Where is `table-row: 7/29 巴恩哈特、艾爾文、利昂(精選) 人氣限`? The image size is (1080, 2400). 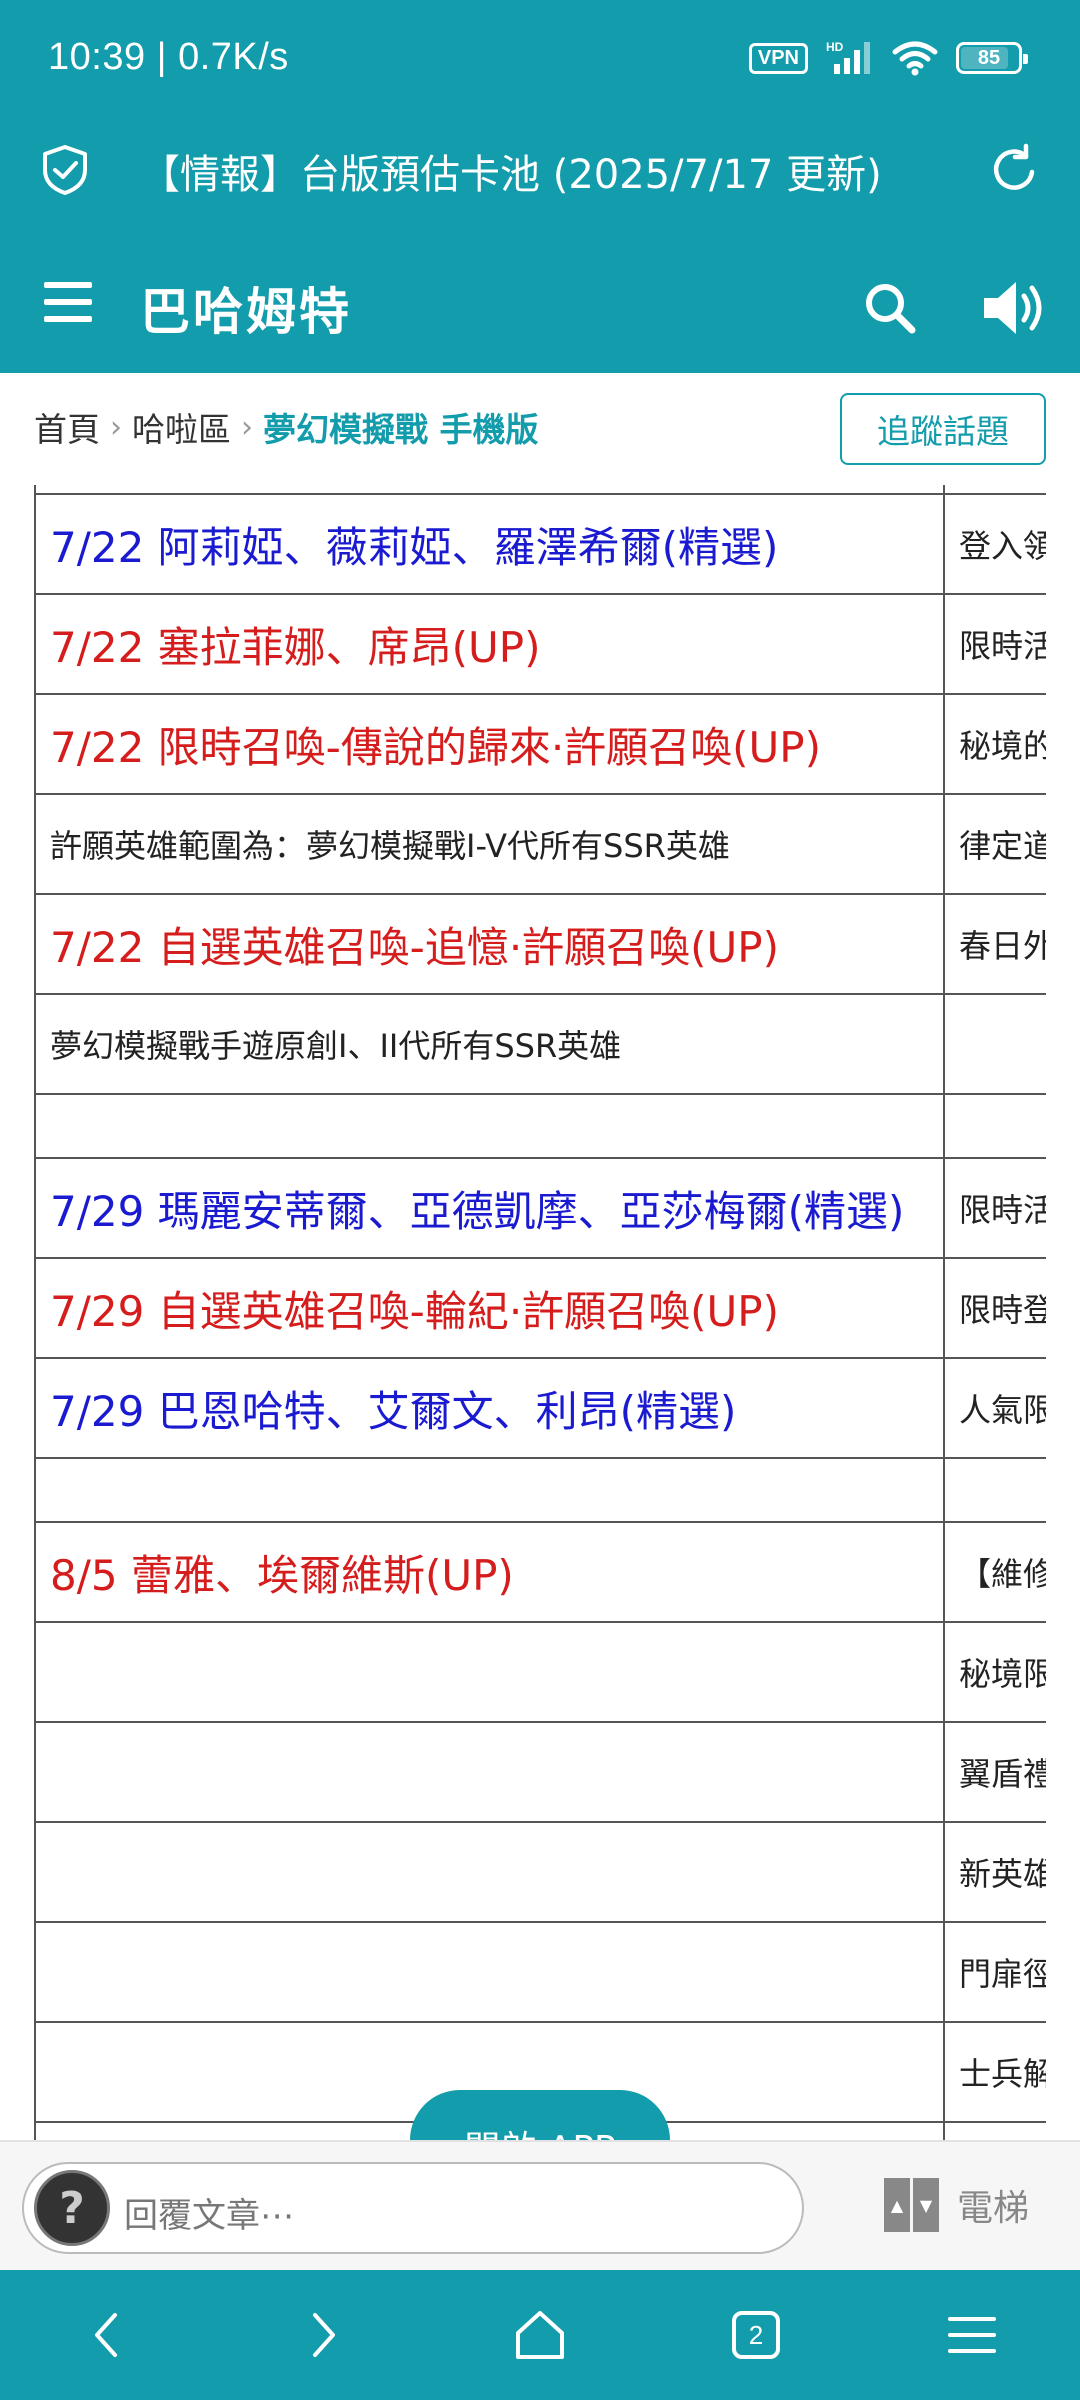 table-row: 7/29 巴恩哈特、艾爾文、利昂(精選) 人氣限 is located at coordinates (540, 1409).